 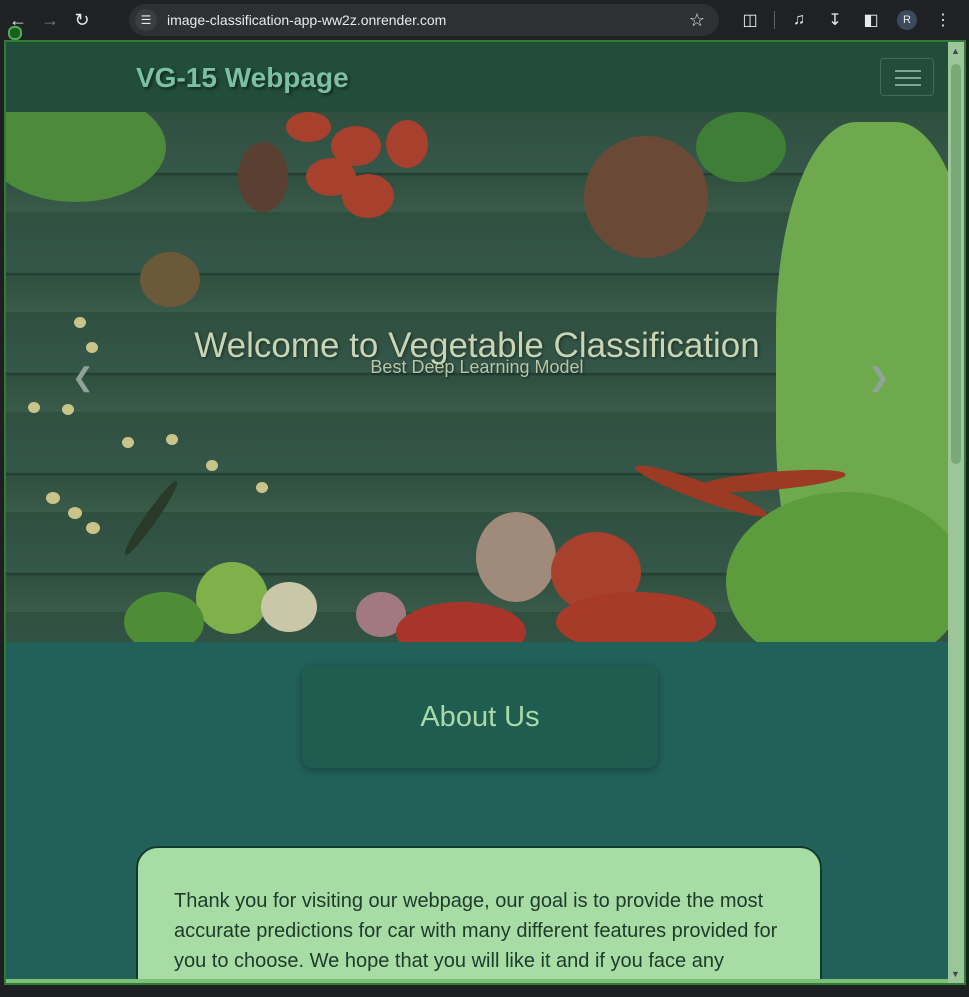 What do you see at coordinates (871, 20) in the screenshot?
I see `side-panel-icon: ◧` at bounding box center [871, 20].